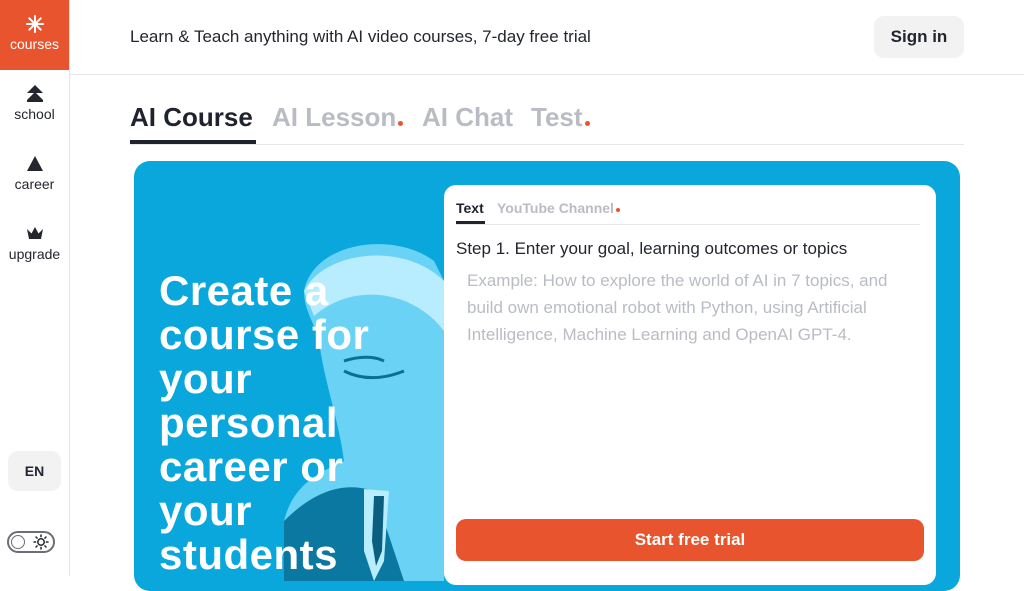  Describe the element at coordinates (34, 471) in the screenshot. I see `language-button: EN` at that location.